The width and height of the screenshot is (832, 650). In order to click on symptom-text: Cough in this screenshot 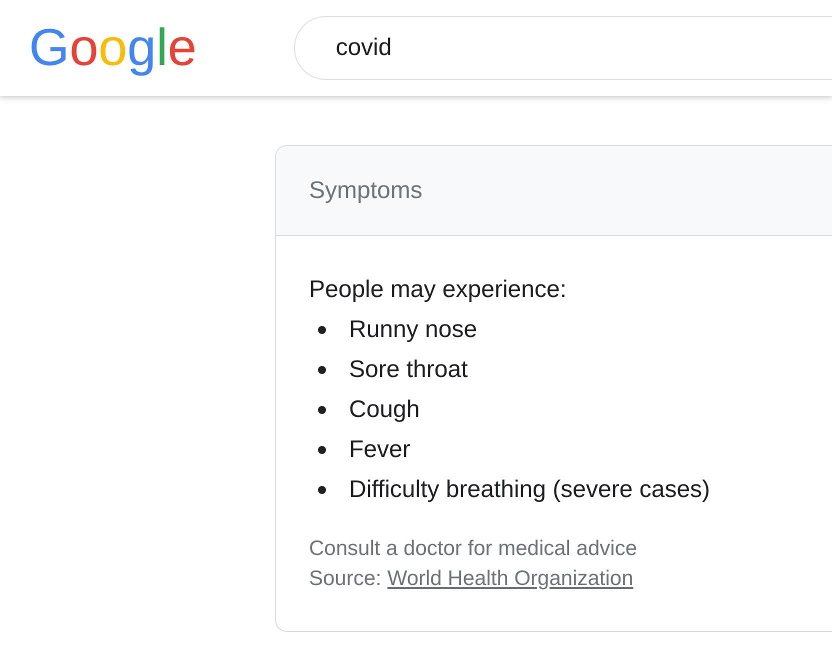, I will do `click(384, 410)`.